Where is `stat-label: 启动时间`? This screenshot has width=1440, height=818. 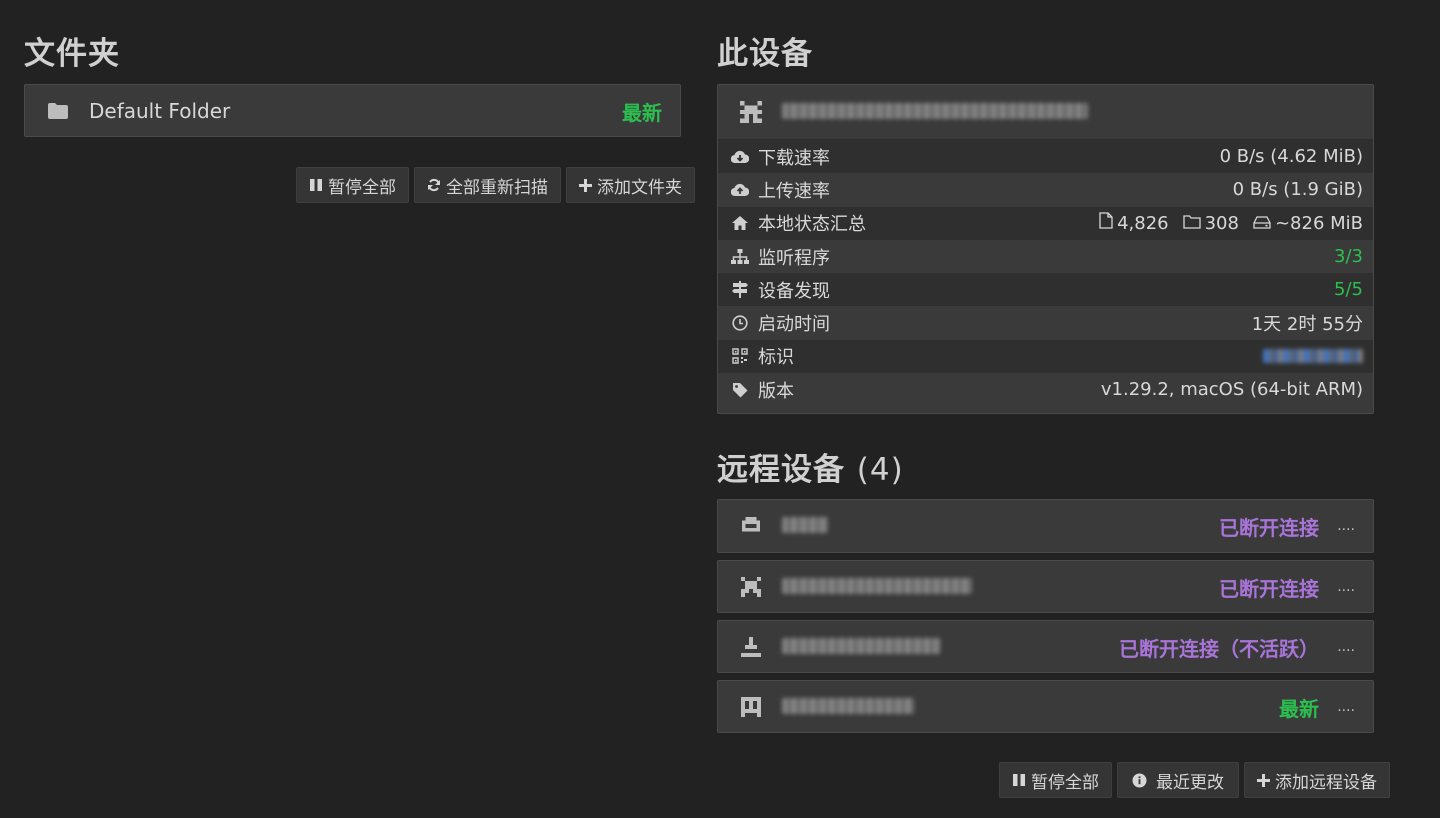
stat-label: 启动时间 is located at coordinates (794, 325).